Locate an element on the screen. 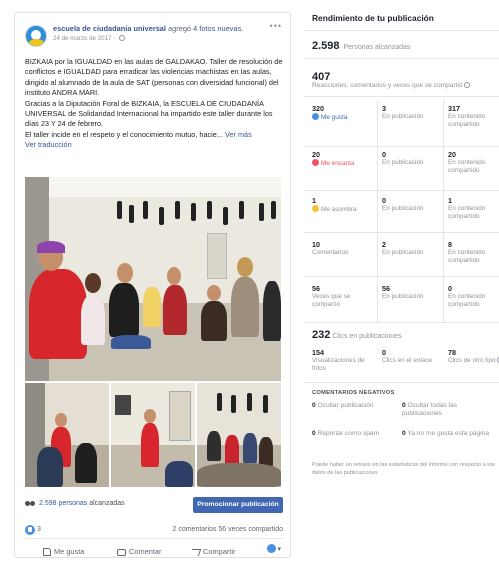 Image resolution: width=499 pixels, height=564 pixels. reaction-shared-cell: 1 En contenido compartido is located at coordinates (473, 208).